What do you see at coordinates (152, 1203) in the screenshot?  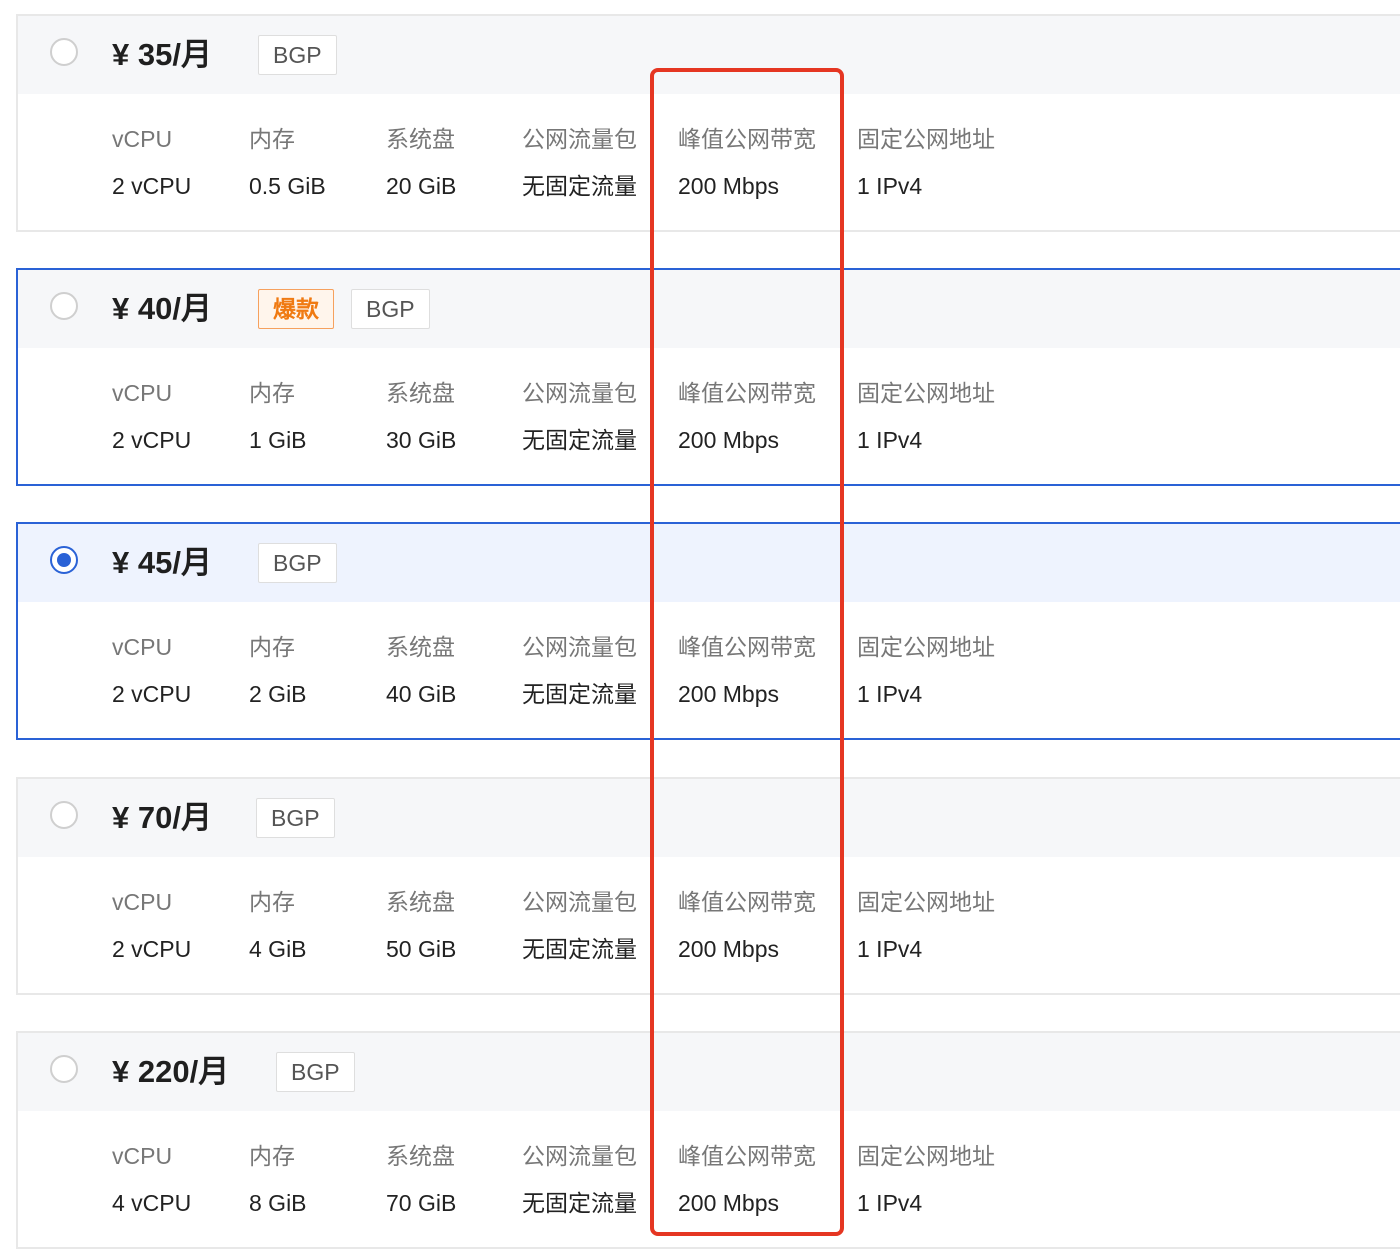 I see `spec-value: 4 vCPU` at bounding box center [152, 1203].